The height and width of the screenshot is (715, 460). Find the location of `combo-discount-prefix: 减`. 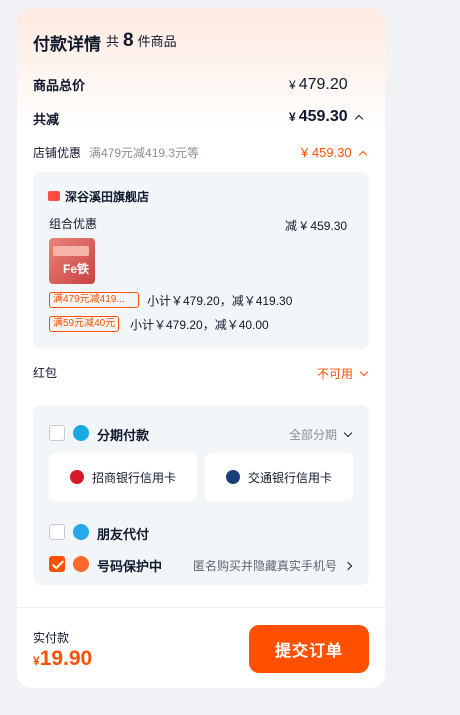

combo-discount-prefix: 减 is located at coordinates (291, 226).